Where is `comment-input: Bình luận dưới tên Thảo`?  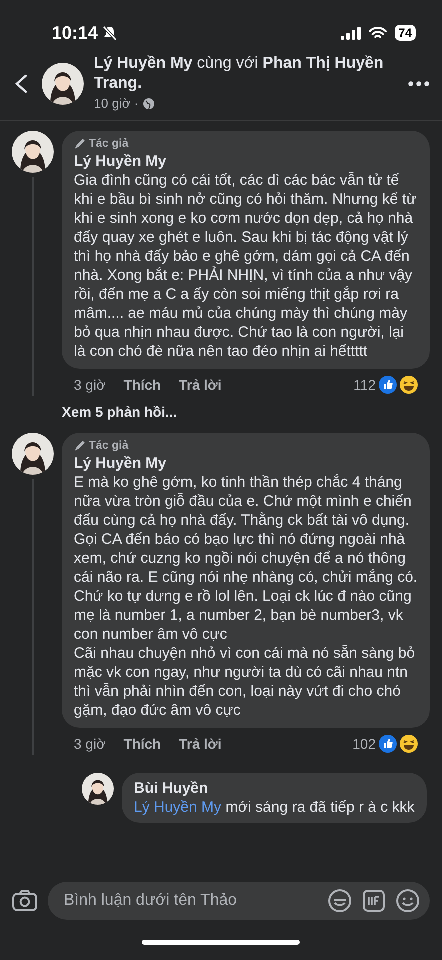 comment-input: Bình luận dưới tên Thảo is located at coordinates (190, 901).